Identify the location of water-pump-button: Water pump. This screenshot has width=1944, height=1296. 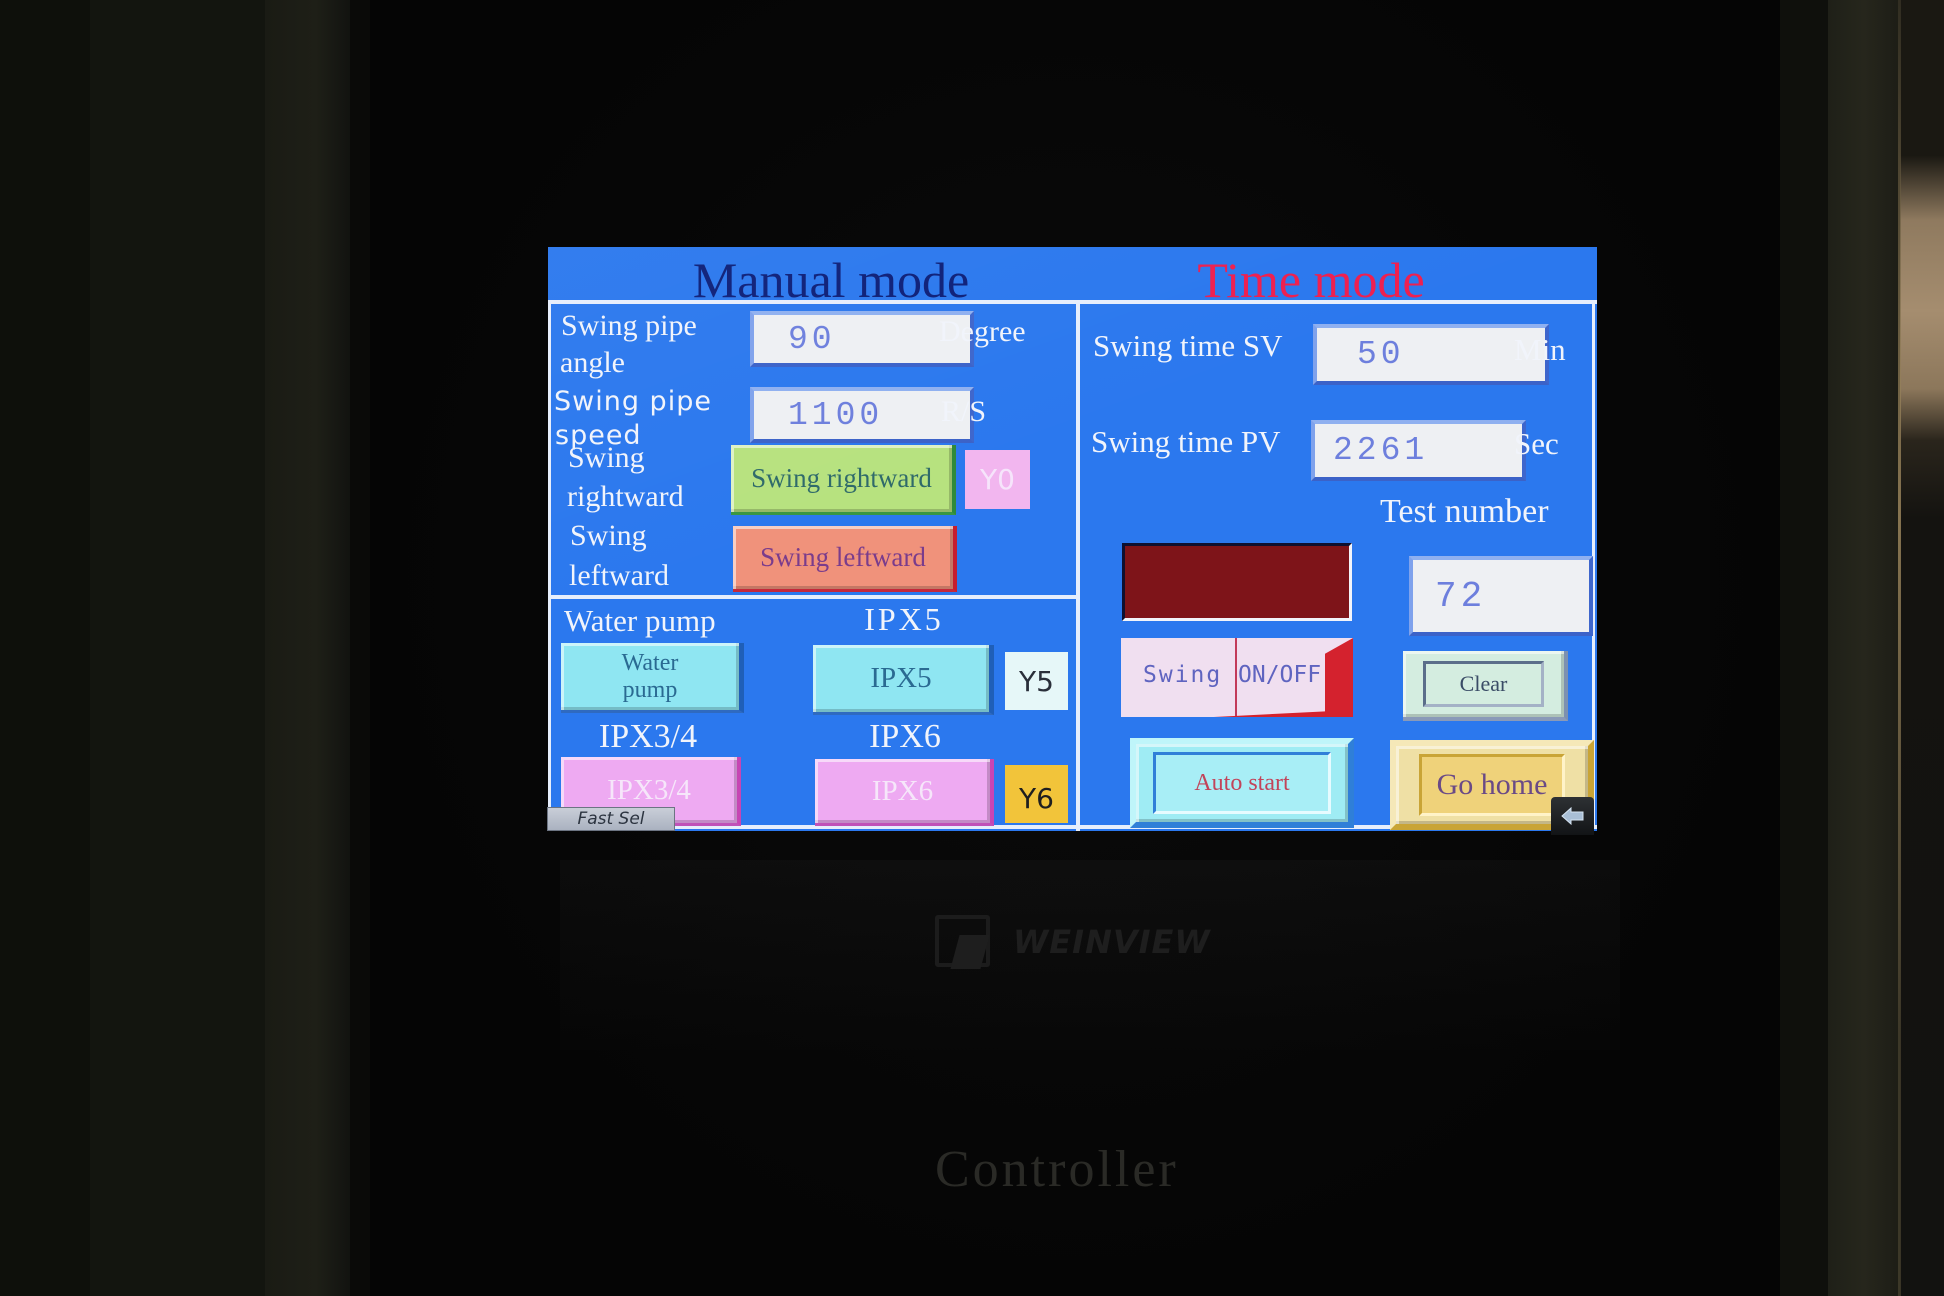
(652, 678).